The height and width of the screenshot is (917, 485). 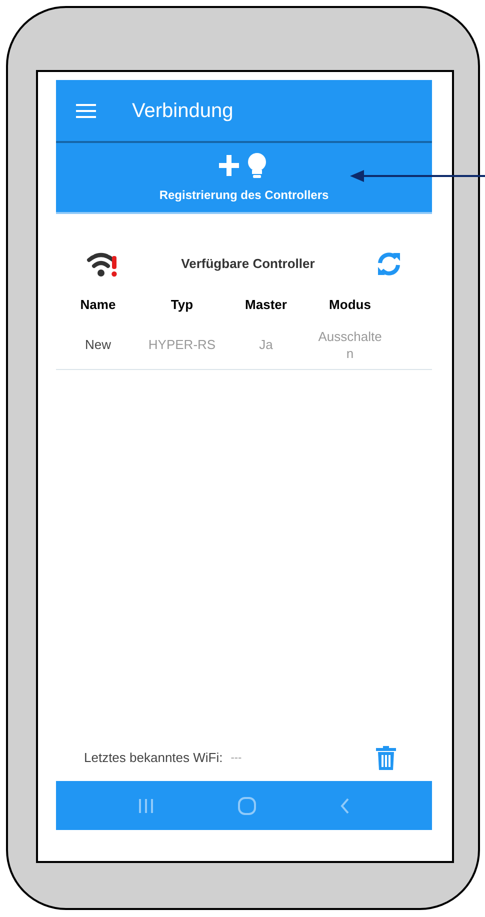 What do you see at coordinates (244, 166) in the screenshot?
I see `plus-bulb-icon` at bounding box center [244, 166].